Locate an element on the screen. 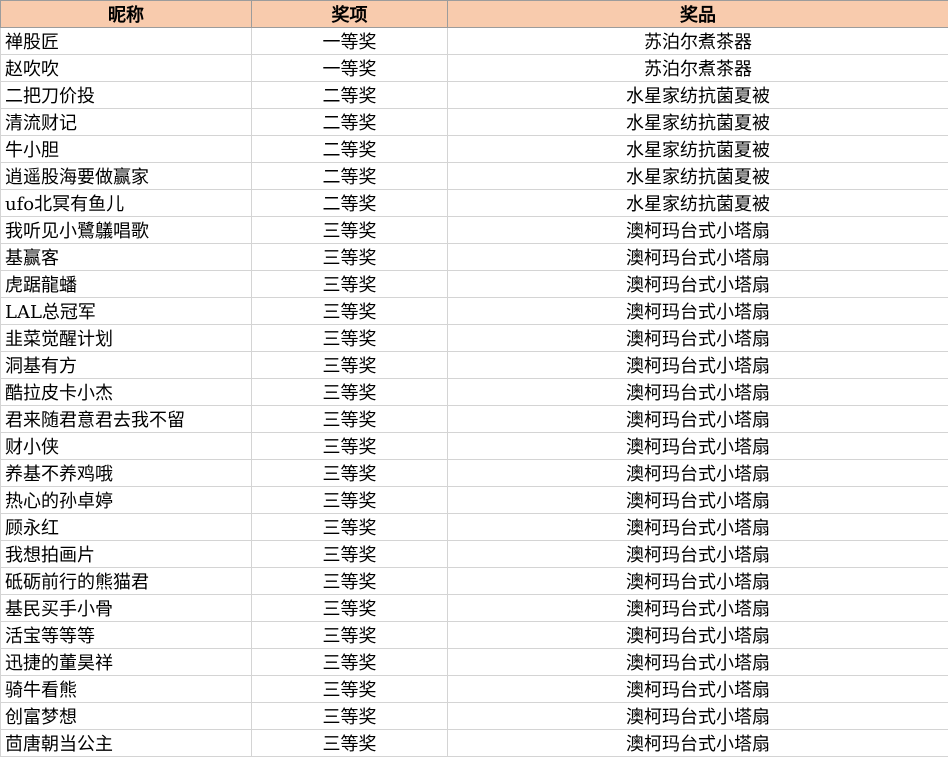 This screenshot has width=948, height=757. cell-nickname: 顾永红 is located at coordinates (126, 527).